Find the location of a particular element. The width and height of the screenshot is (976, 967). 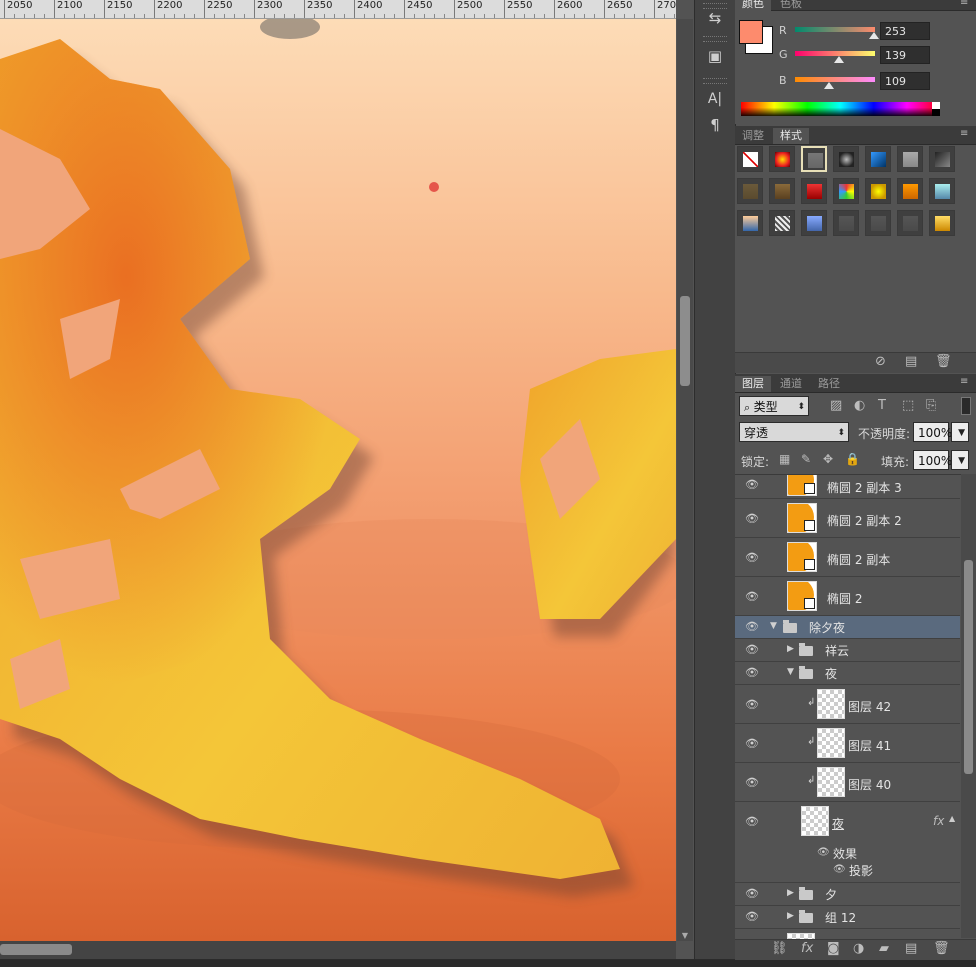

group-name: 祥云 is located at coordinates (837, 650).